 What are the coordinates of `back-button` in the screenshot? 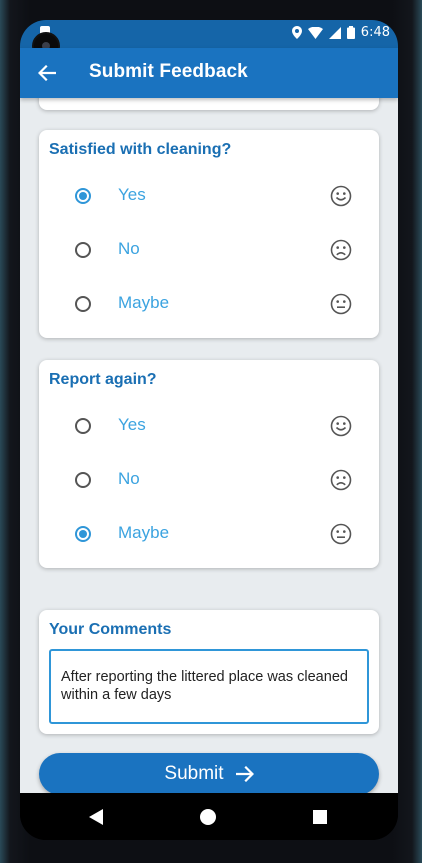 It's located at (47, 73).